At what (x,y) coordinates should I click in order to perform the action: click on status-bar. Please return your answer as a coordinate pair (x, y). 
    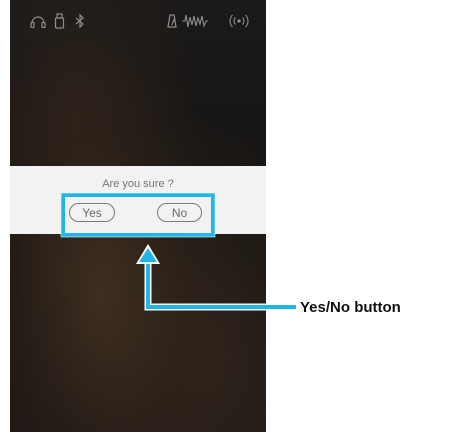
    Looking at the image, I should click on (138, 20).